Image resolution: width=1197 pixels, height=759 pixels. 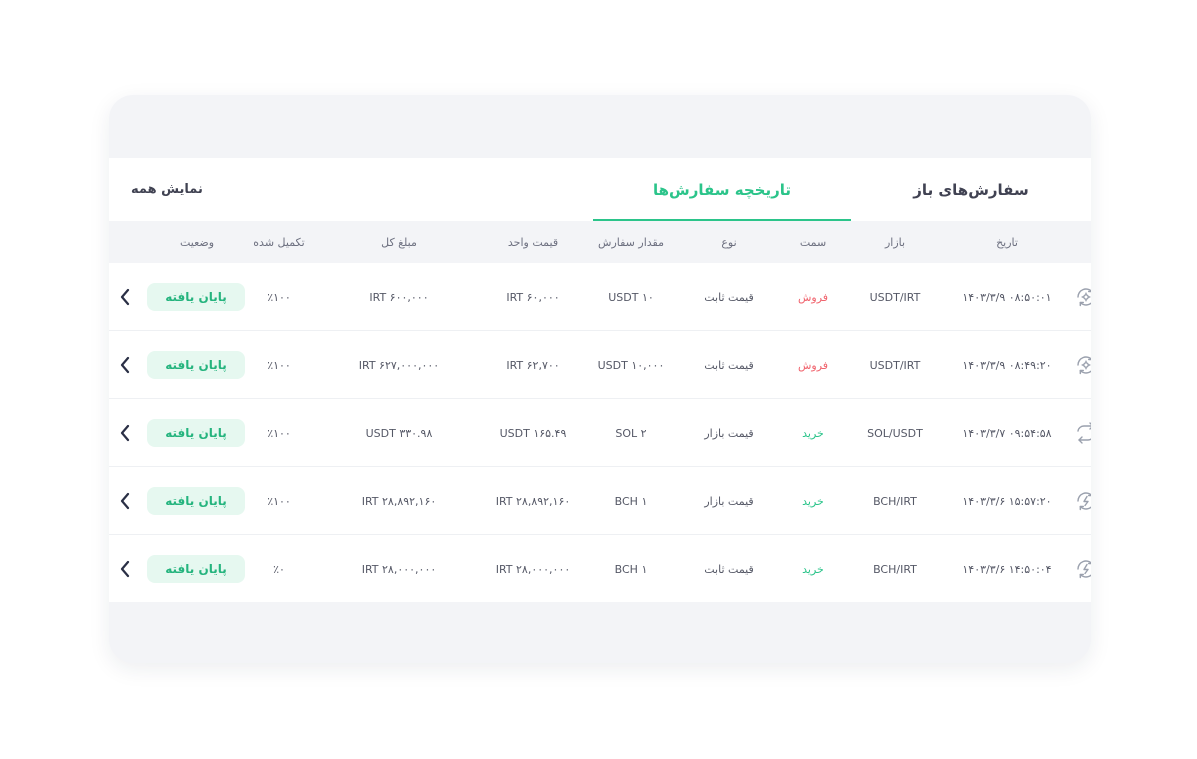 What do you see at coordinates (399, 242) in the screenshot?
I see `header-total: مبلغ کل` at bounding box center [399, 242].